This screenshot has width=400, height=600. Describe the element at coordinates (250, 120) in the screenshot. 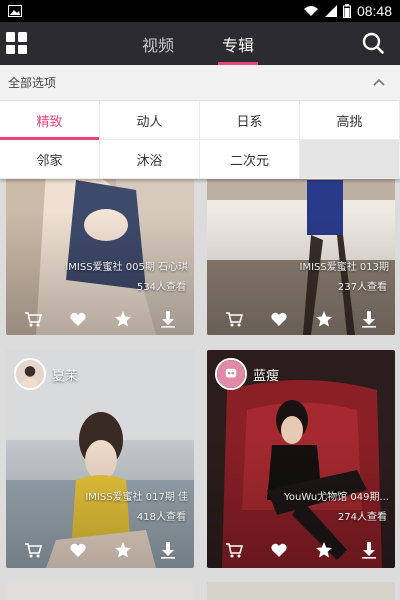

I see `category-item-rixi: 日系` at that location.